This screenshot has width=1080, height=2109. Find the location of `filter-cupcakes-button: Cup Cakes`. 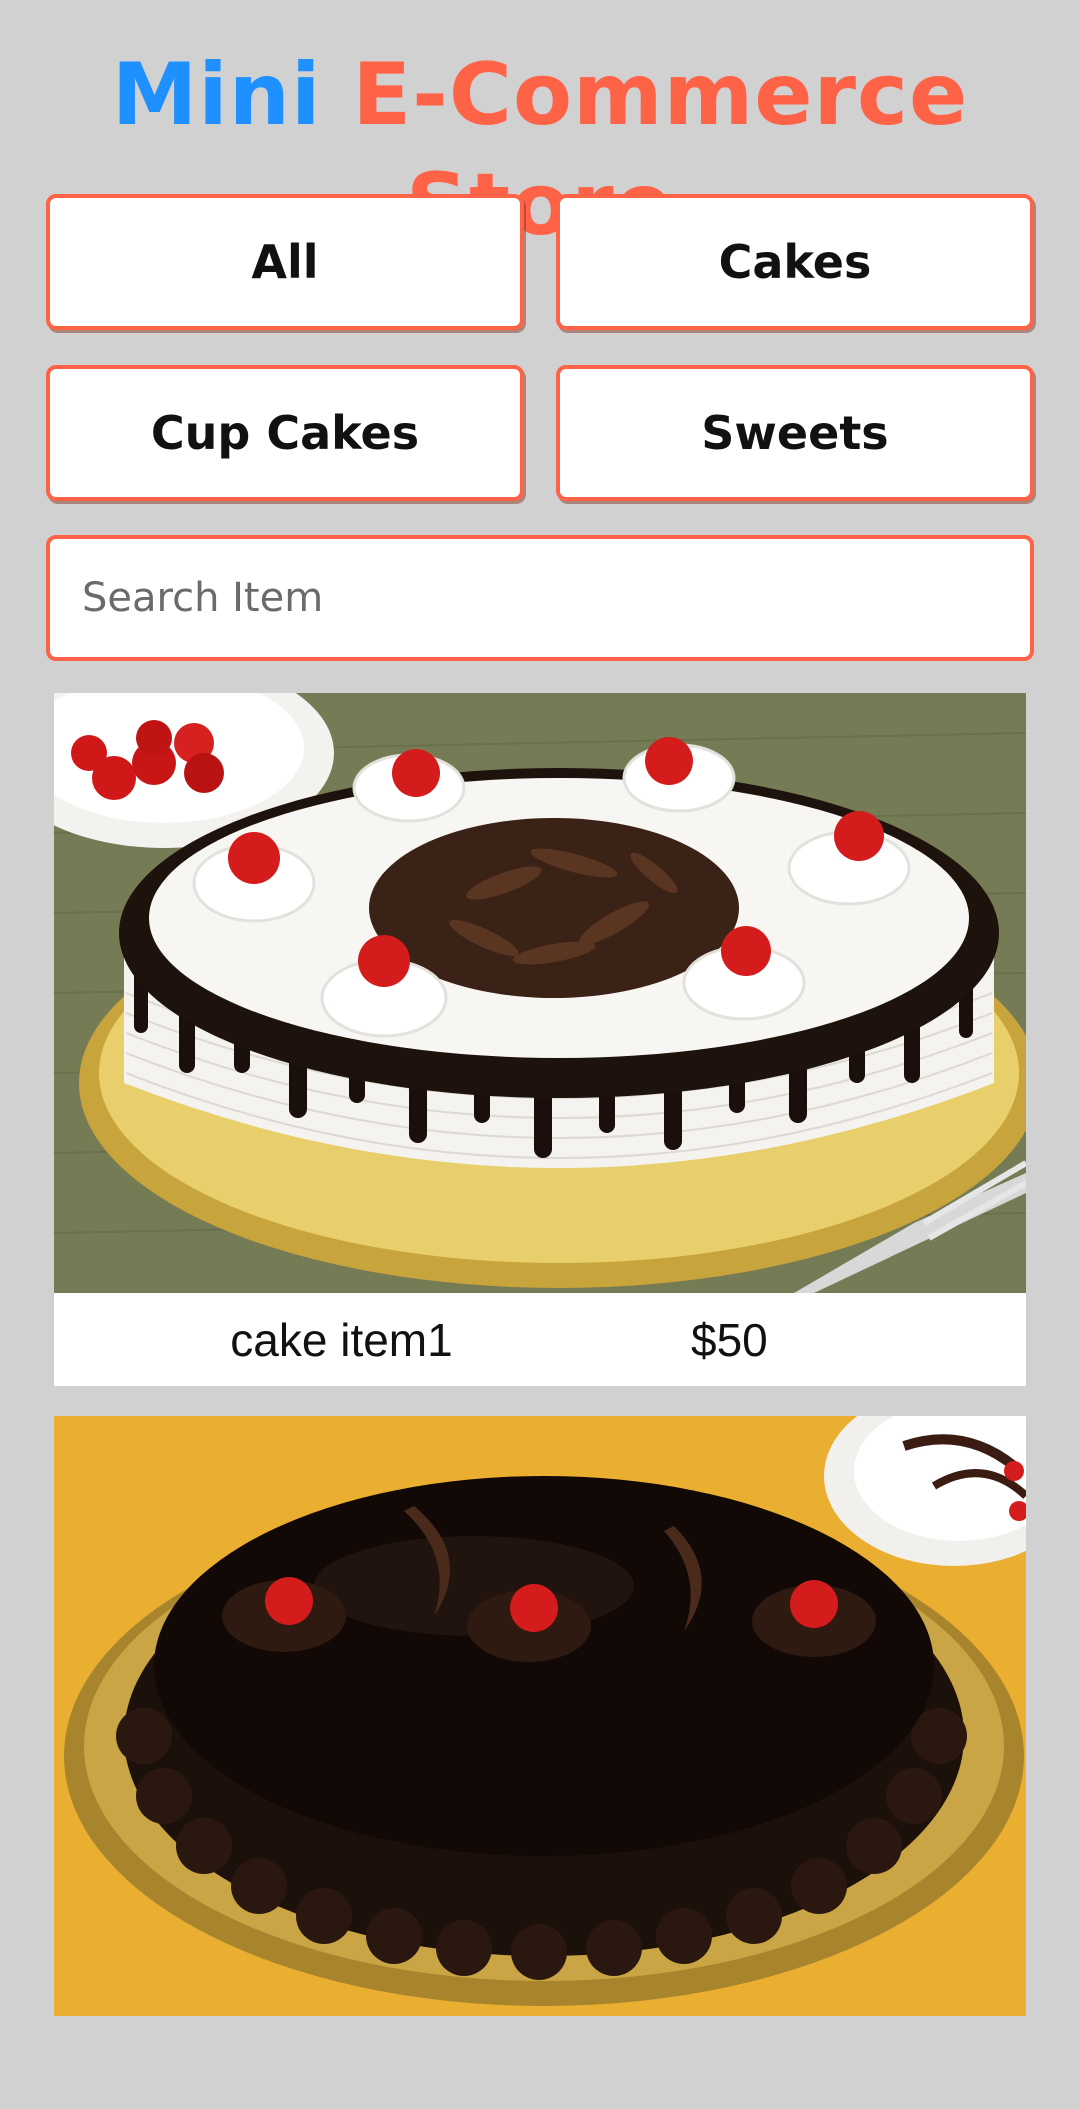

filter-cupcakes-button: Cup Cakes is located at coordinates (285, 433).